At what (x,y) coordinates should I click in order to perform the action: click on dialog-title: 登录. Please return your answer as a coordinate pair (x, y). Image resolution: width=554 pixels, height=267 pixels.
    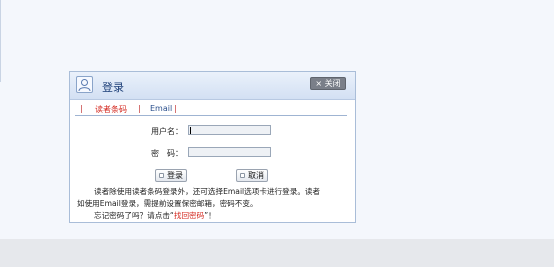
    Looking at the image, I should click on (113, 87).